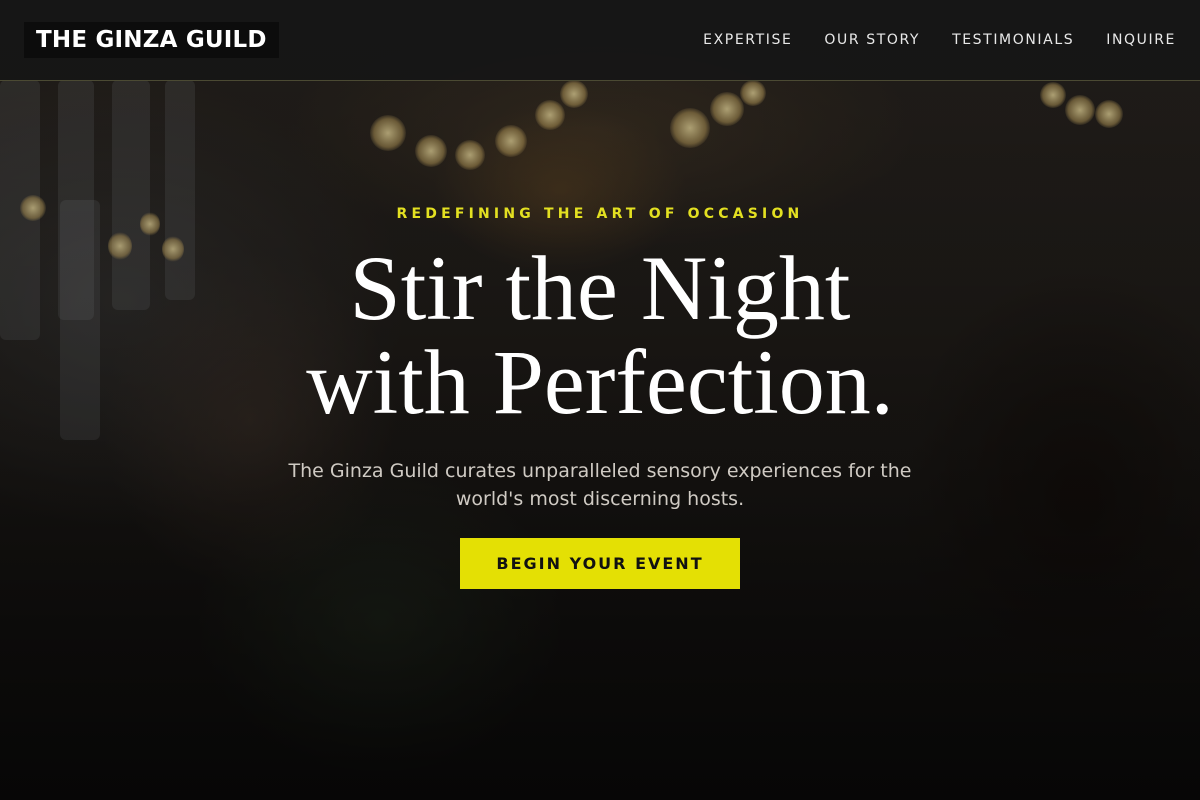 The image size is (1200, 800). What do you see at coordinates (1141, 40) in the screenshot?
I see `nav-link-inquire: INQUIRE` at bounding box center [1141, 40].